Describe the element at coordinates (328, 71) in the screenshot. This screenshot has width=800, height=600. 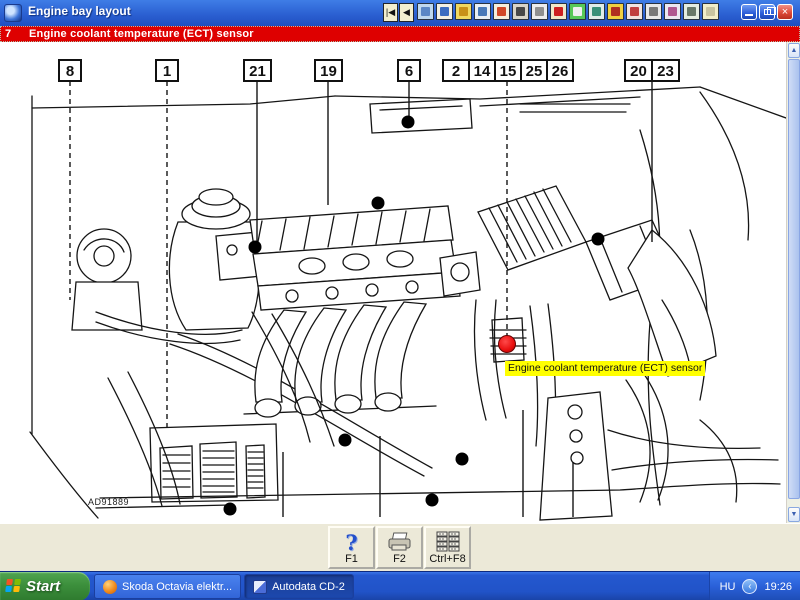
I see `callout-label-19: 19` at that location.